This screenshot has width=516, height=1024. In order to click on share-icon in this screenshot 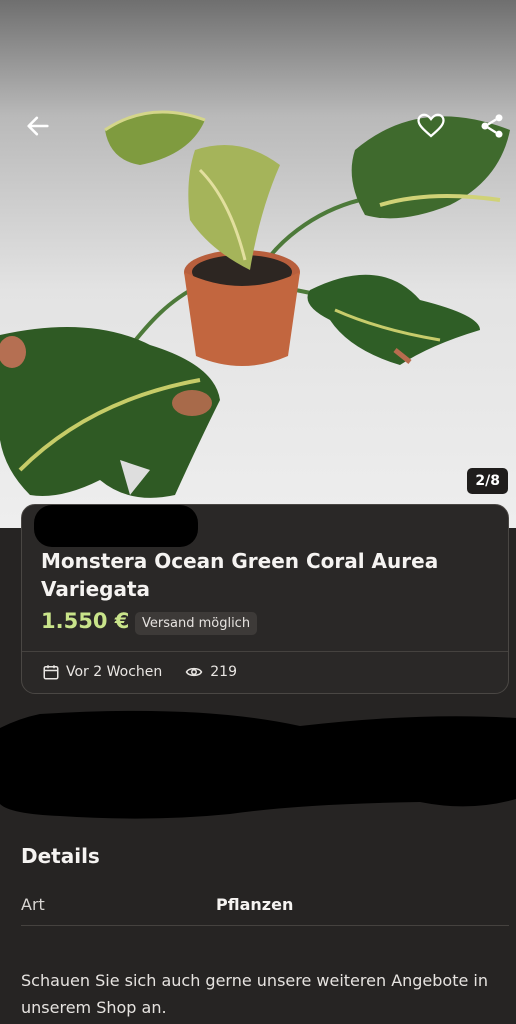, I will do `click(492, 126)`.